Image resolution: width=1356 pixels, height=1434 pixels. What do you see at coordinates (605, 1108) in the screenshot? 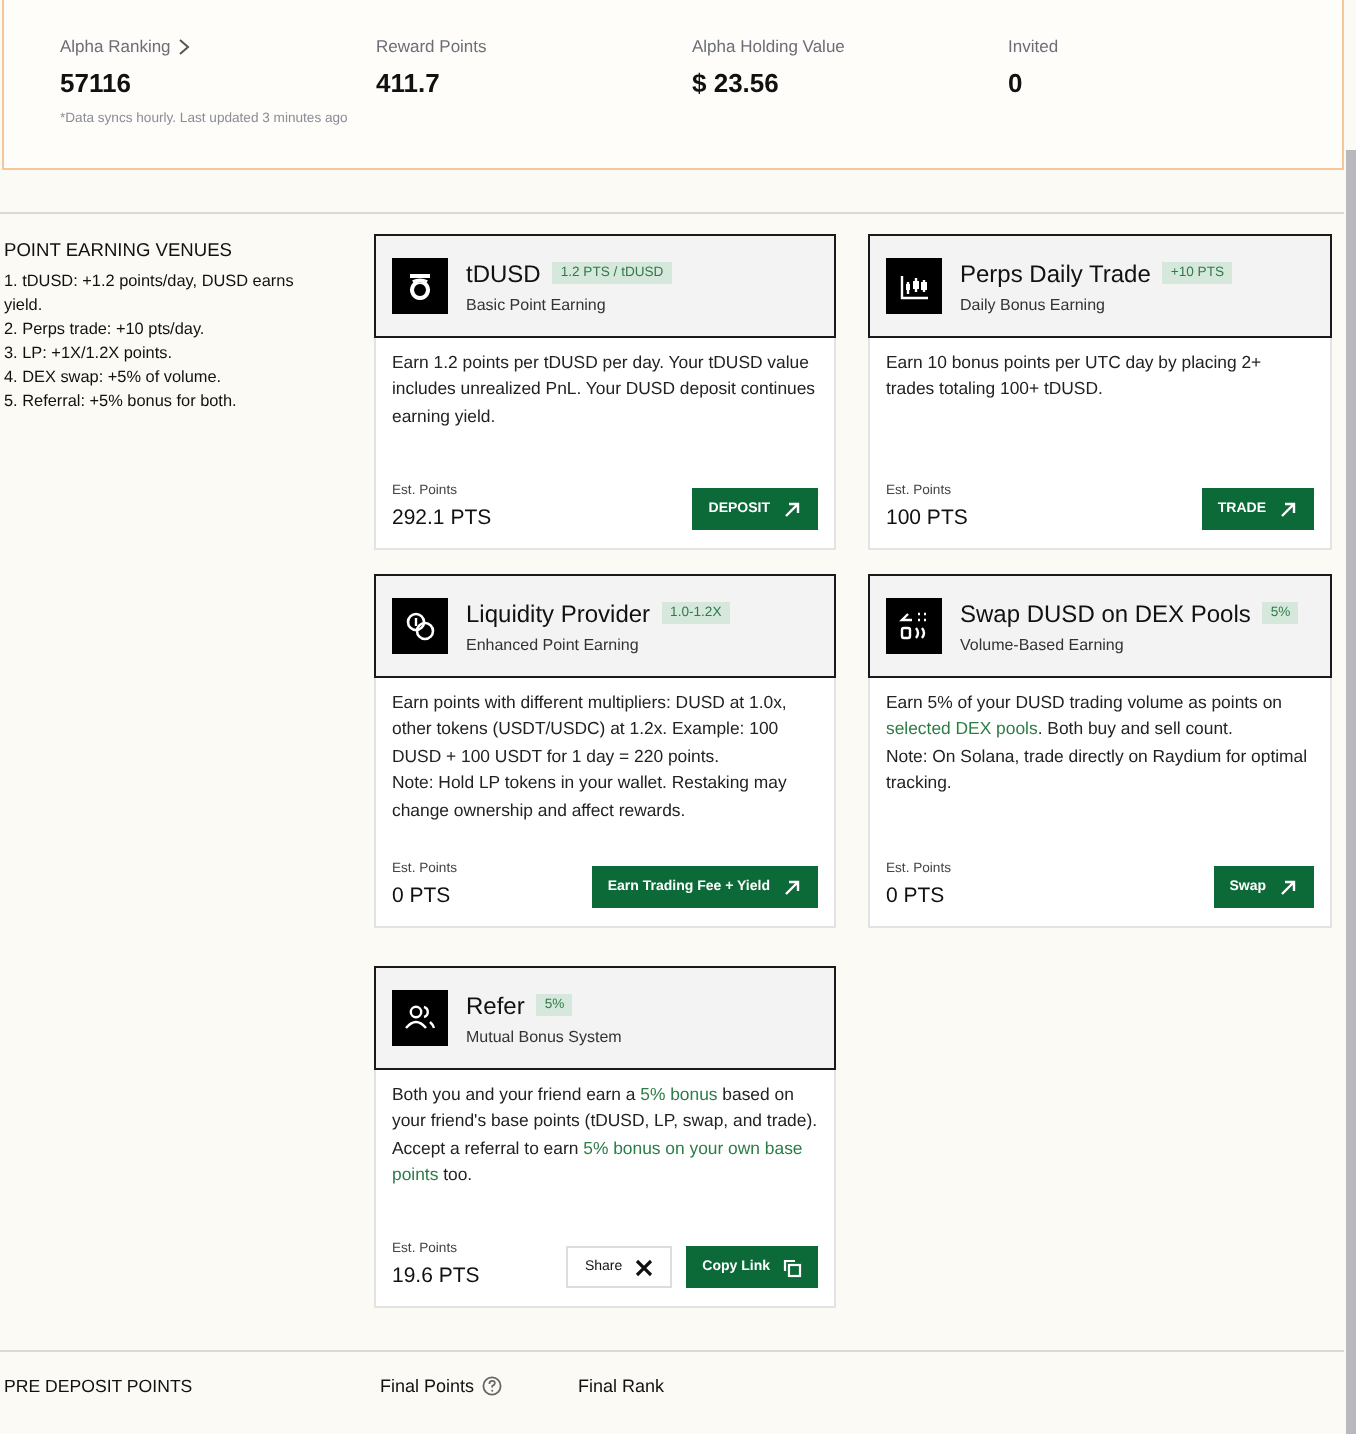
I see `description: Both you and your friend earn a 5% bonus based on your friend's base points (tDUSD, LP, swap, and trade).` at bounding box center [605, 1108].